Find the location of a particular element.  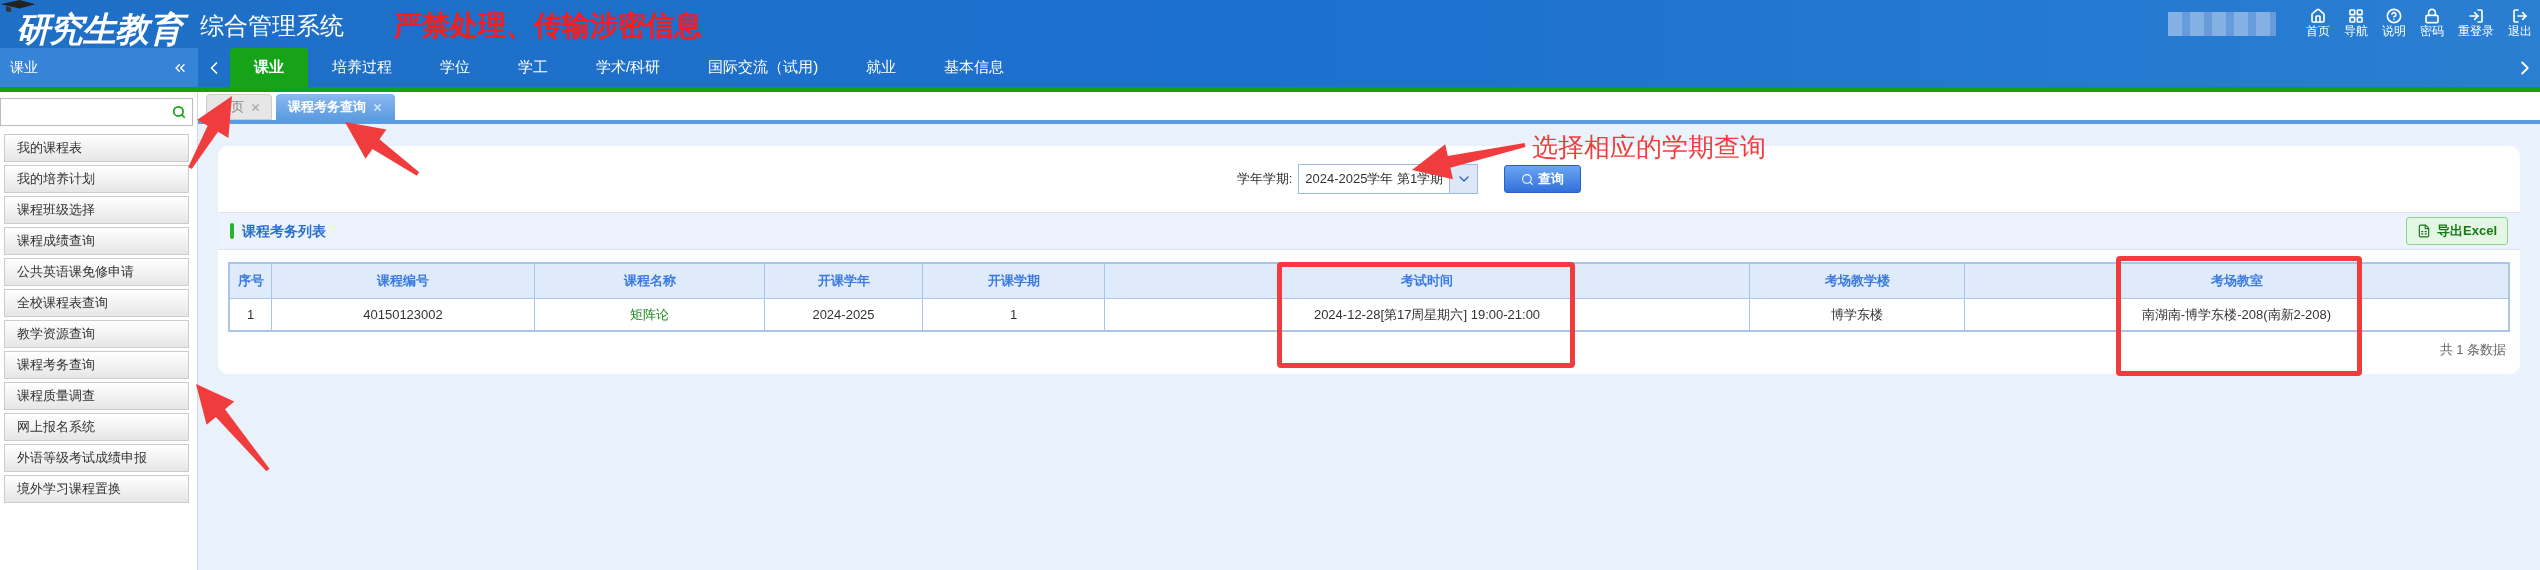

toolbar-button: 首页 is located at coordinates (2318, 23).